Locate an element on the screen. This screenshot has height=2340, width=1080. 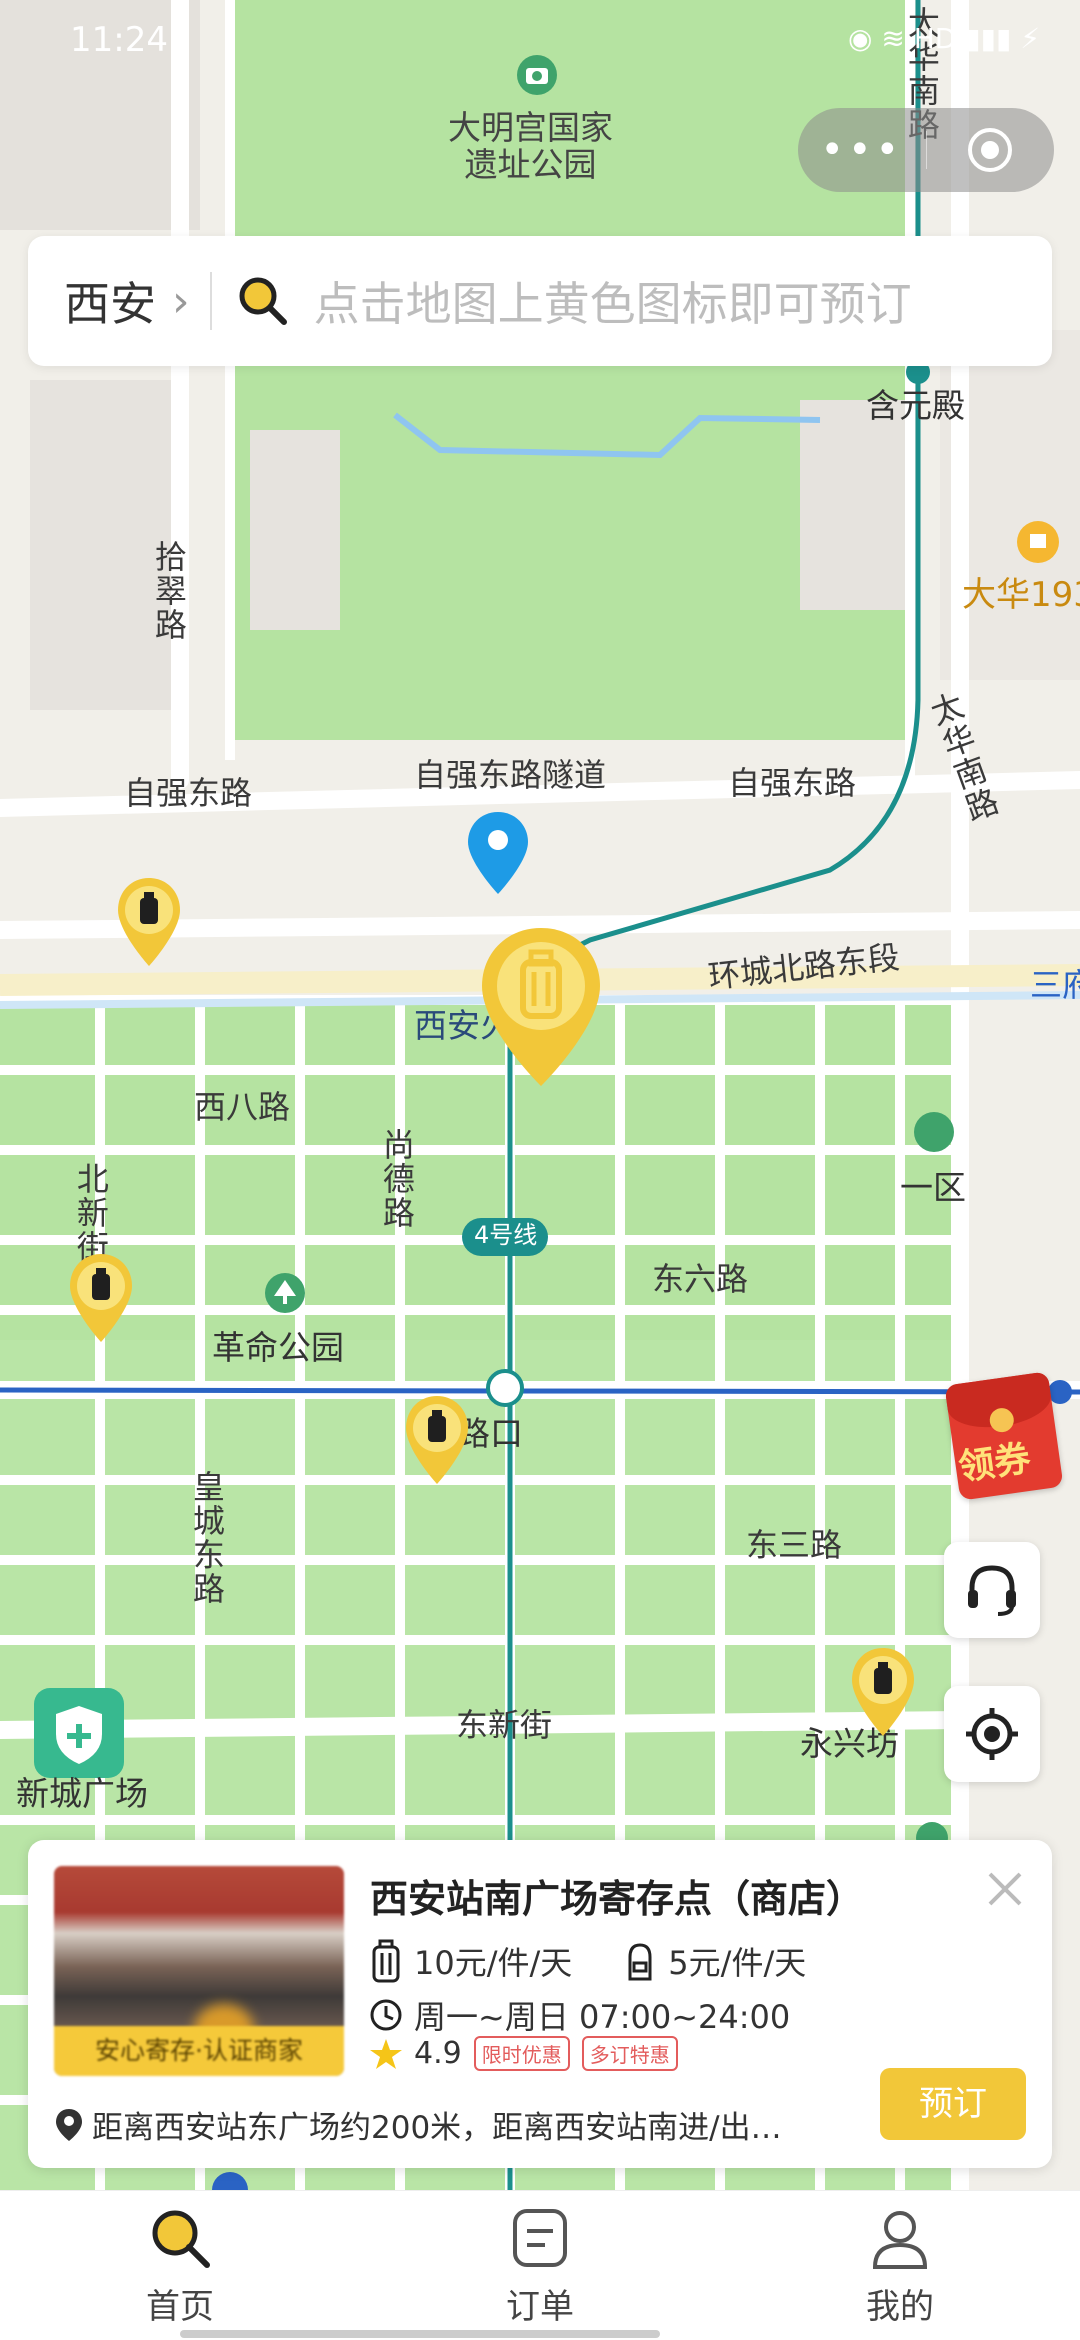
hours-row: 周一~周日 07:00~24:00 is located at coordinates (579, 2015).